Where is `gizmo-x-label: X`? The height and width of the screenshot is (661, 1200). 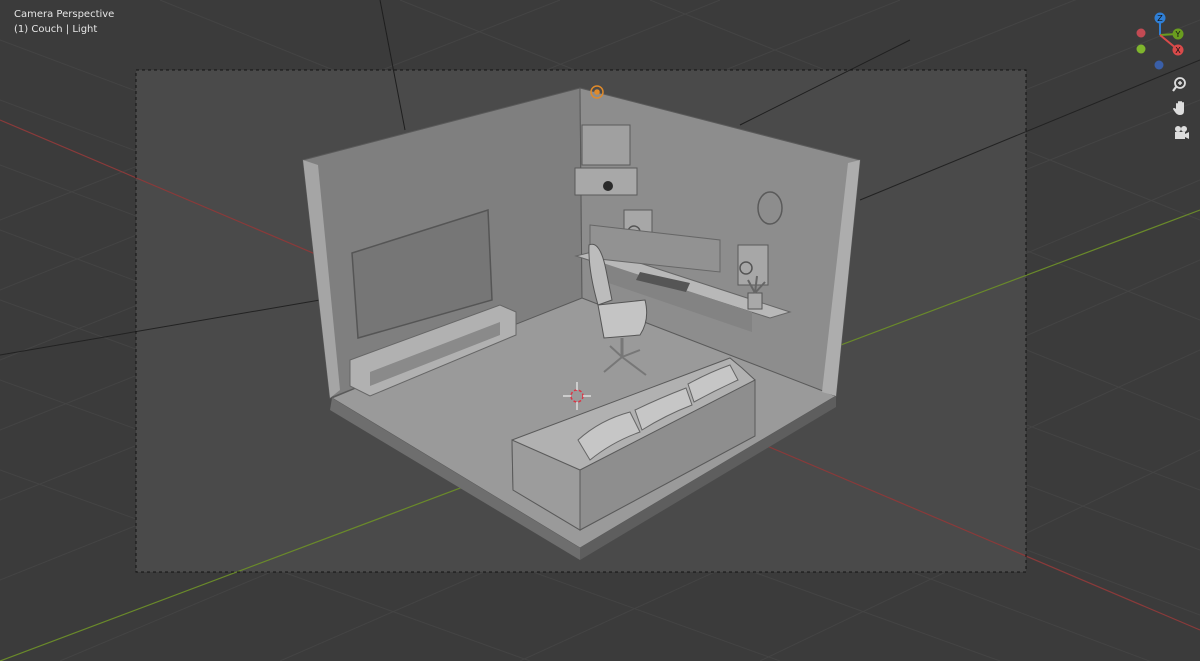 gizmo-x-label: X is located at coordinates (1178, 50).